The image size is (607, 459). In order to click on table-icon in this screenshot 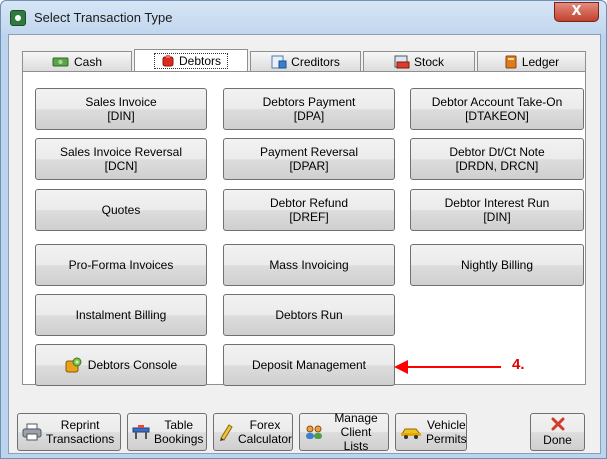, I will do `click(141, 432)`.